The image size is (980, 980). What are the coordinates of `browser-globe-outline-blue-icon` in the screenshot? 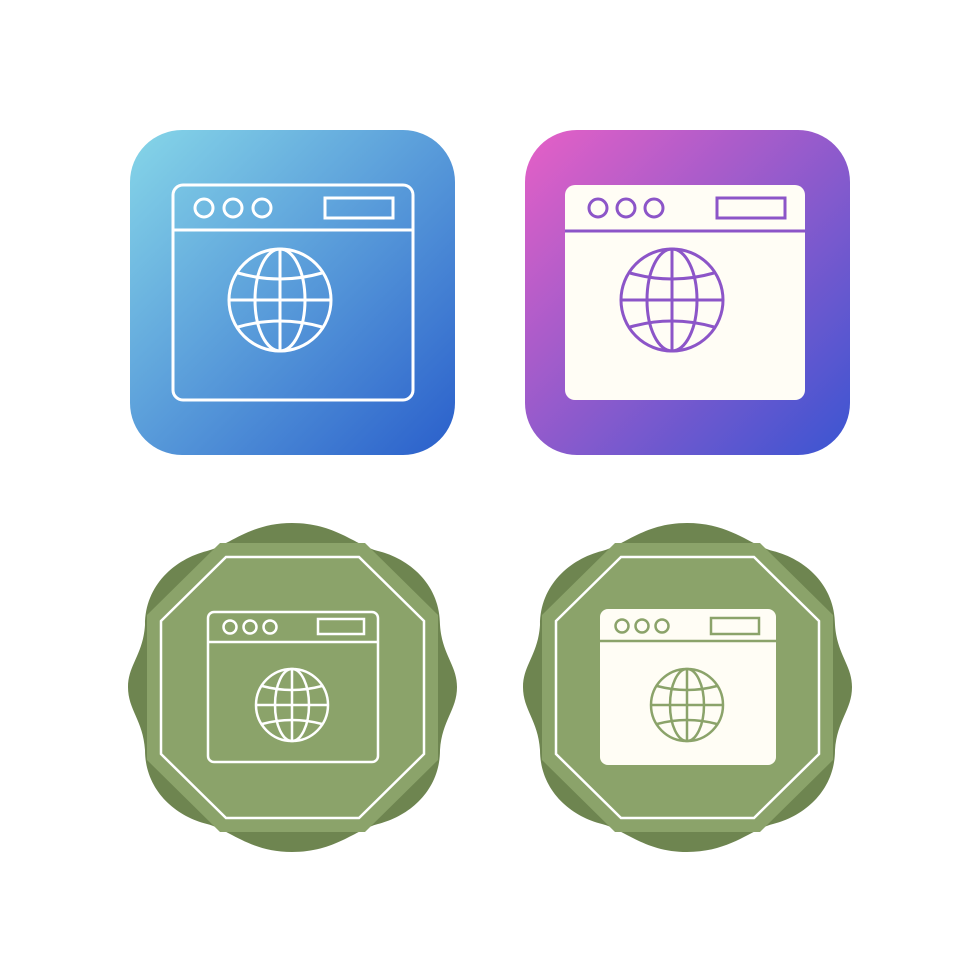 It's located at (292, 292).